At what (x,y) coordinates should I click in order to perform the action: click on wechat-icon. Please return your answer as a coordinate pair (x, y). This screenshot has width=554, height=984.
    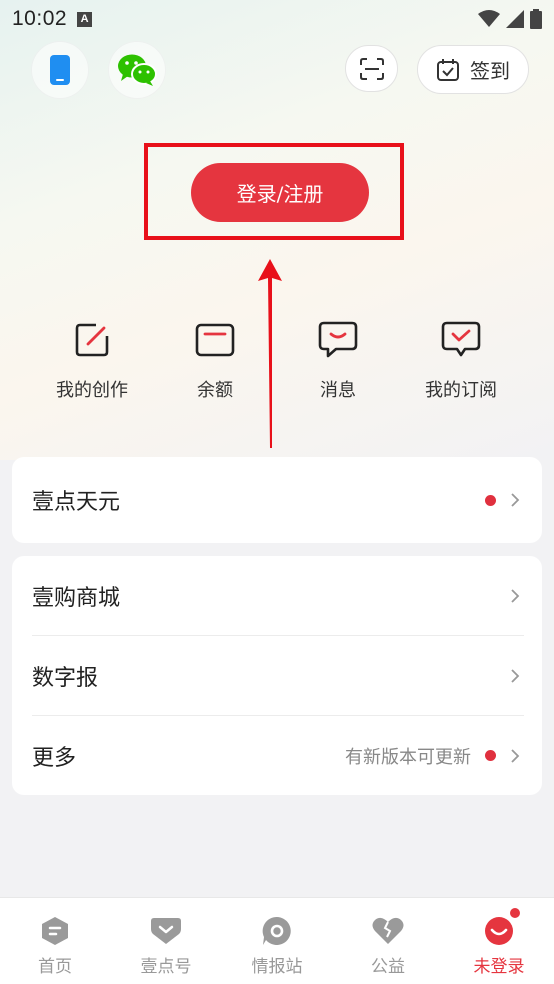
    Looking at the image, I should click on (137, 70).